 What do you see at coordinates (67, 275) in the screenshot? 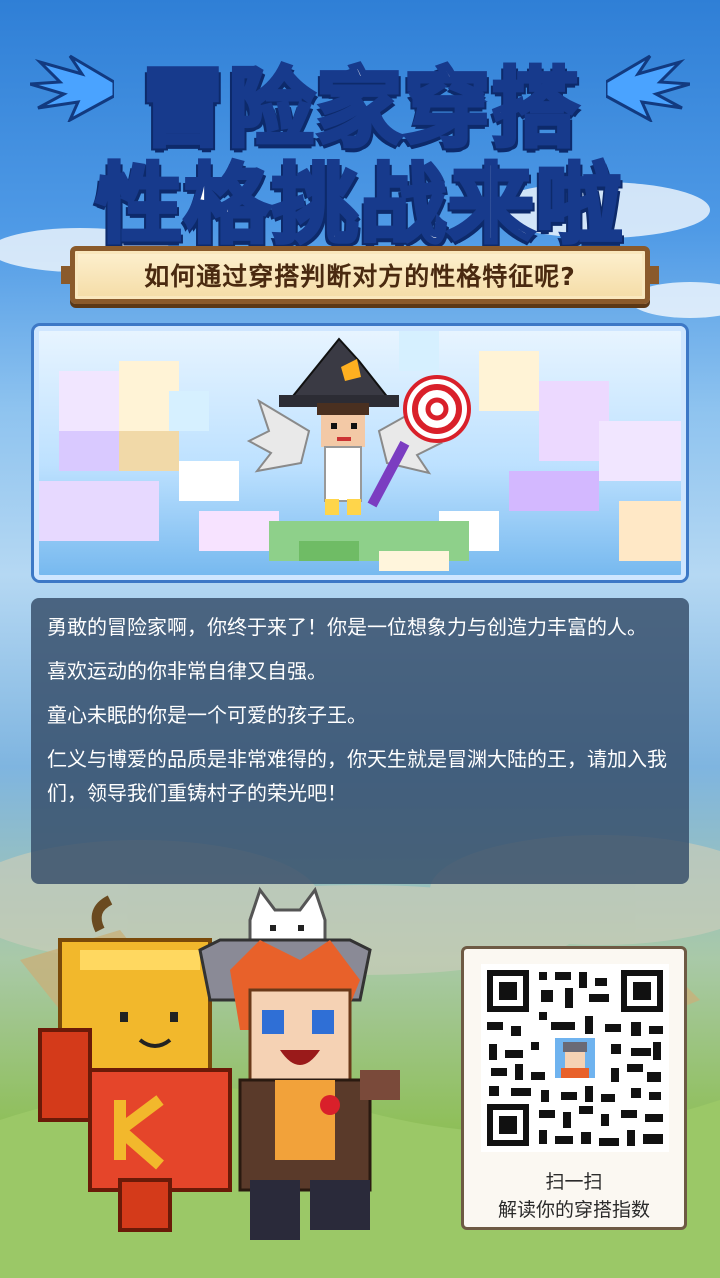
I see `banner-nub-left` at bounding box center [67, 275].